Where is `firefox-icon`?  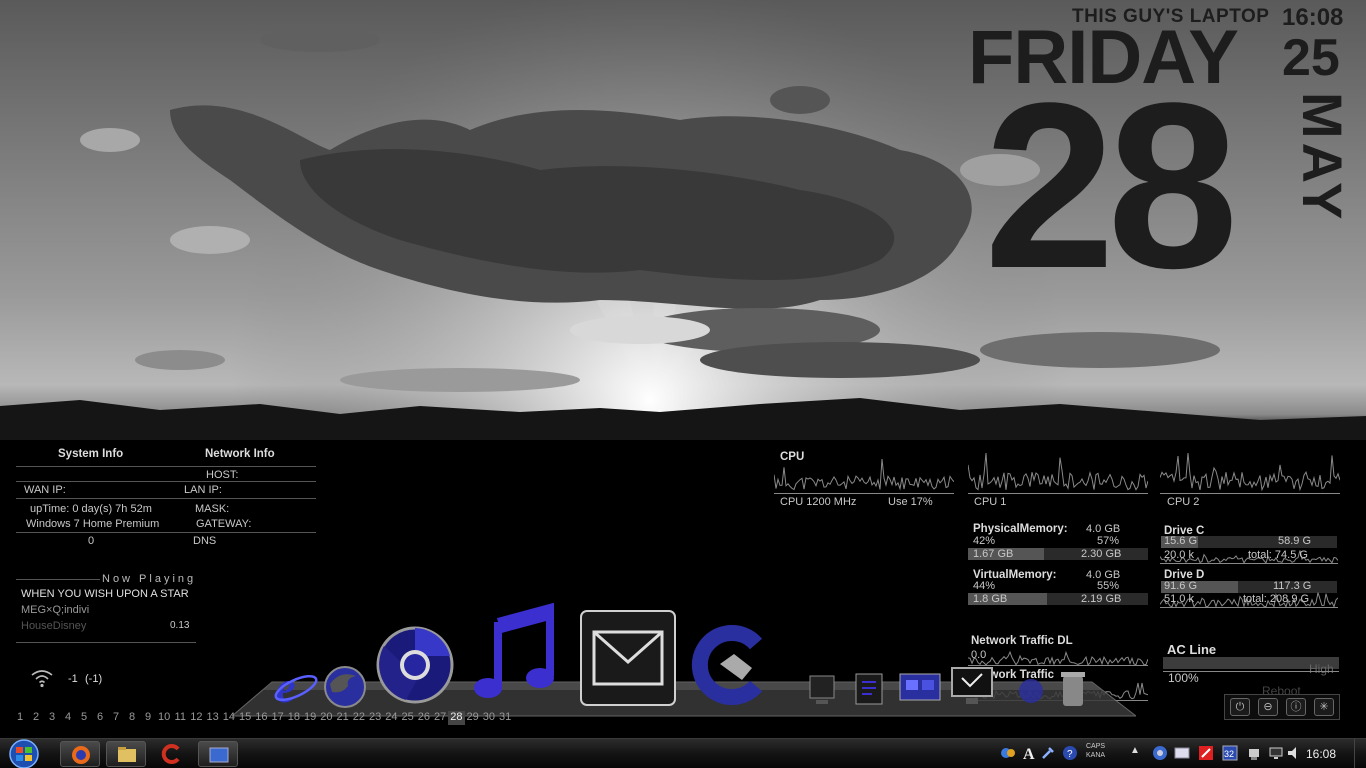 firefox-icon is located at coordinates (345, 687).